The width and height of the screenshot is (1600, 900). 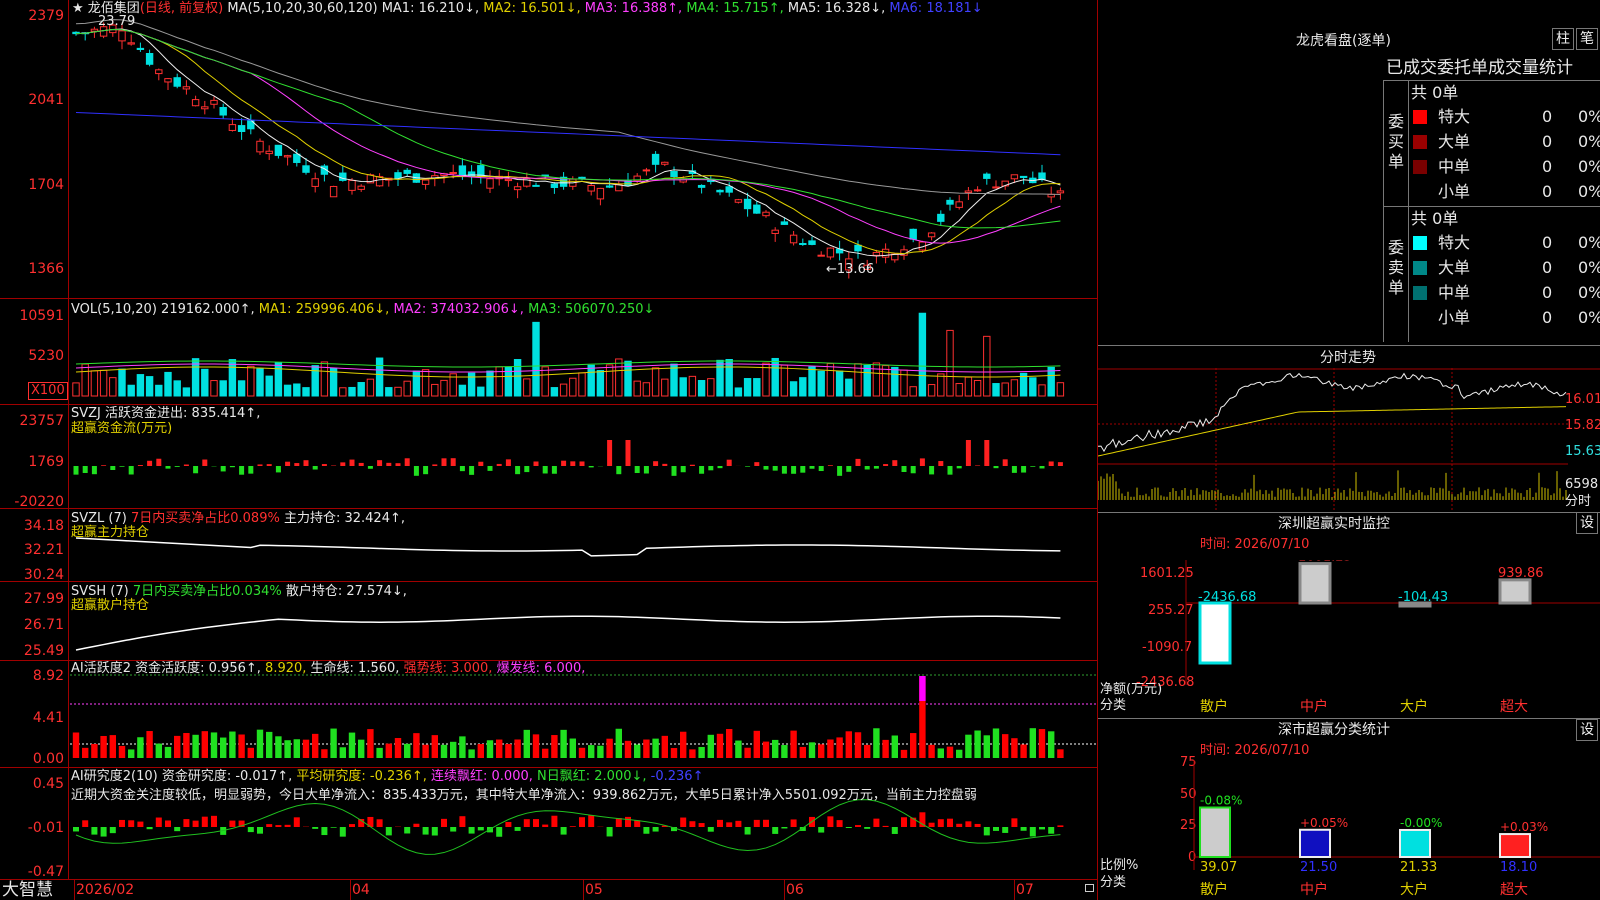 What do you see at coordinates (1578, 502) in the screenshot?
I see `intraday-tab: 分时` at bounding box center [1578, 502].